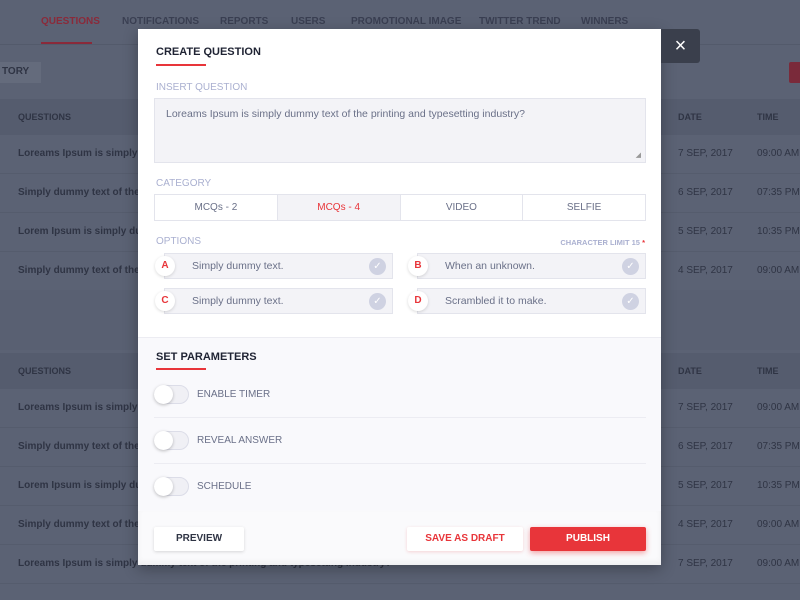 This screenshot has width=800, height=600. What do you see at coordinates (206, 357) in the screenshot?
I see `params-title: SET PARAMETERS` at bounding box center [206, 357].